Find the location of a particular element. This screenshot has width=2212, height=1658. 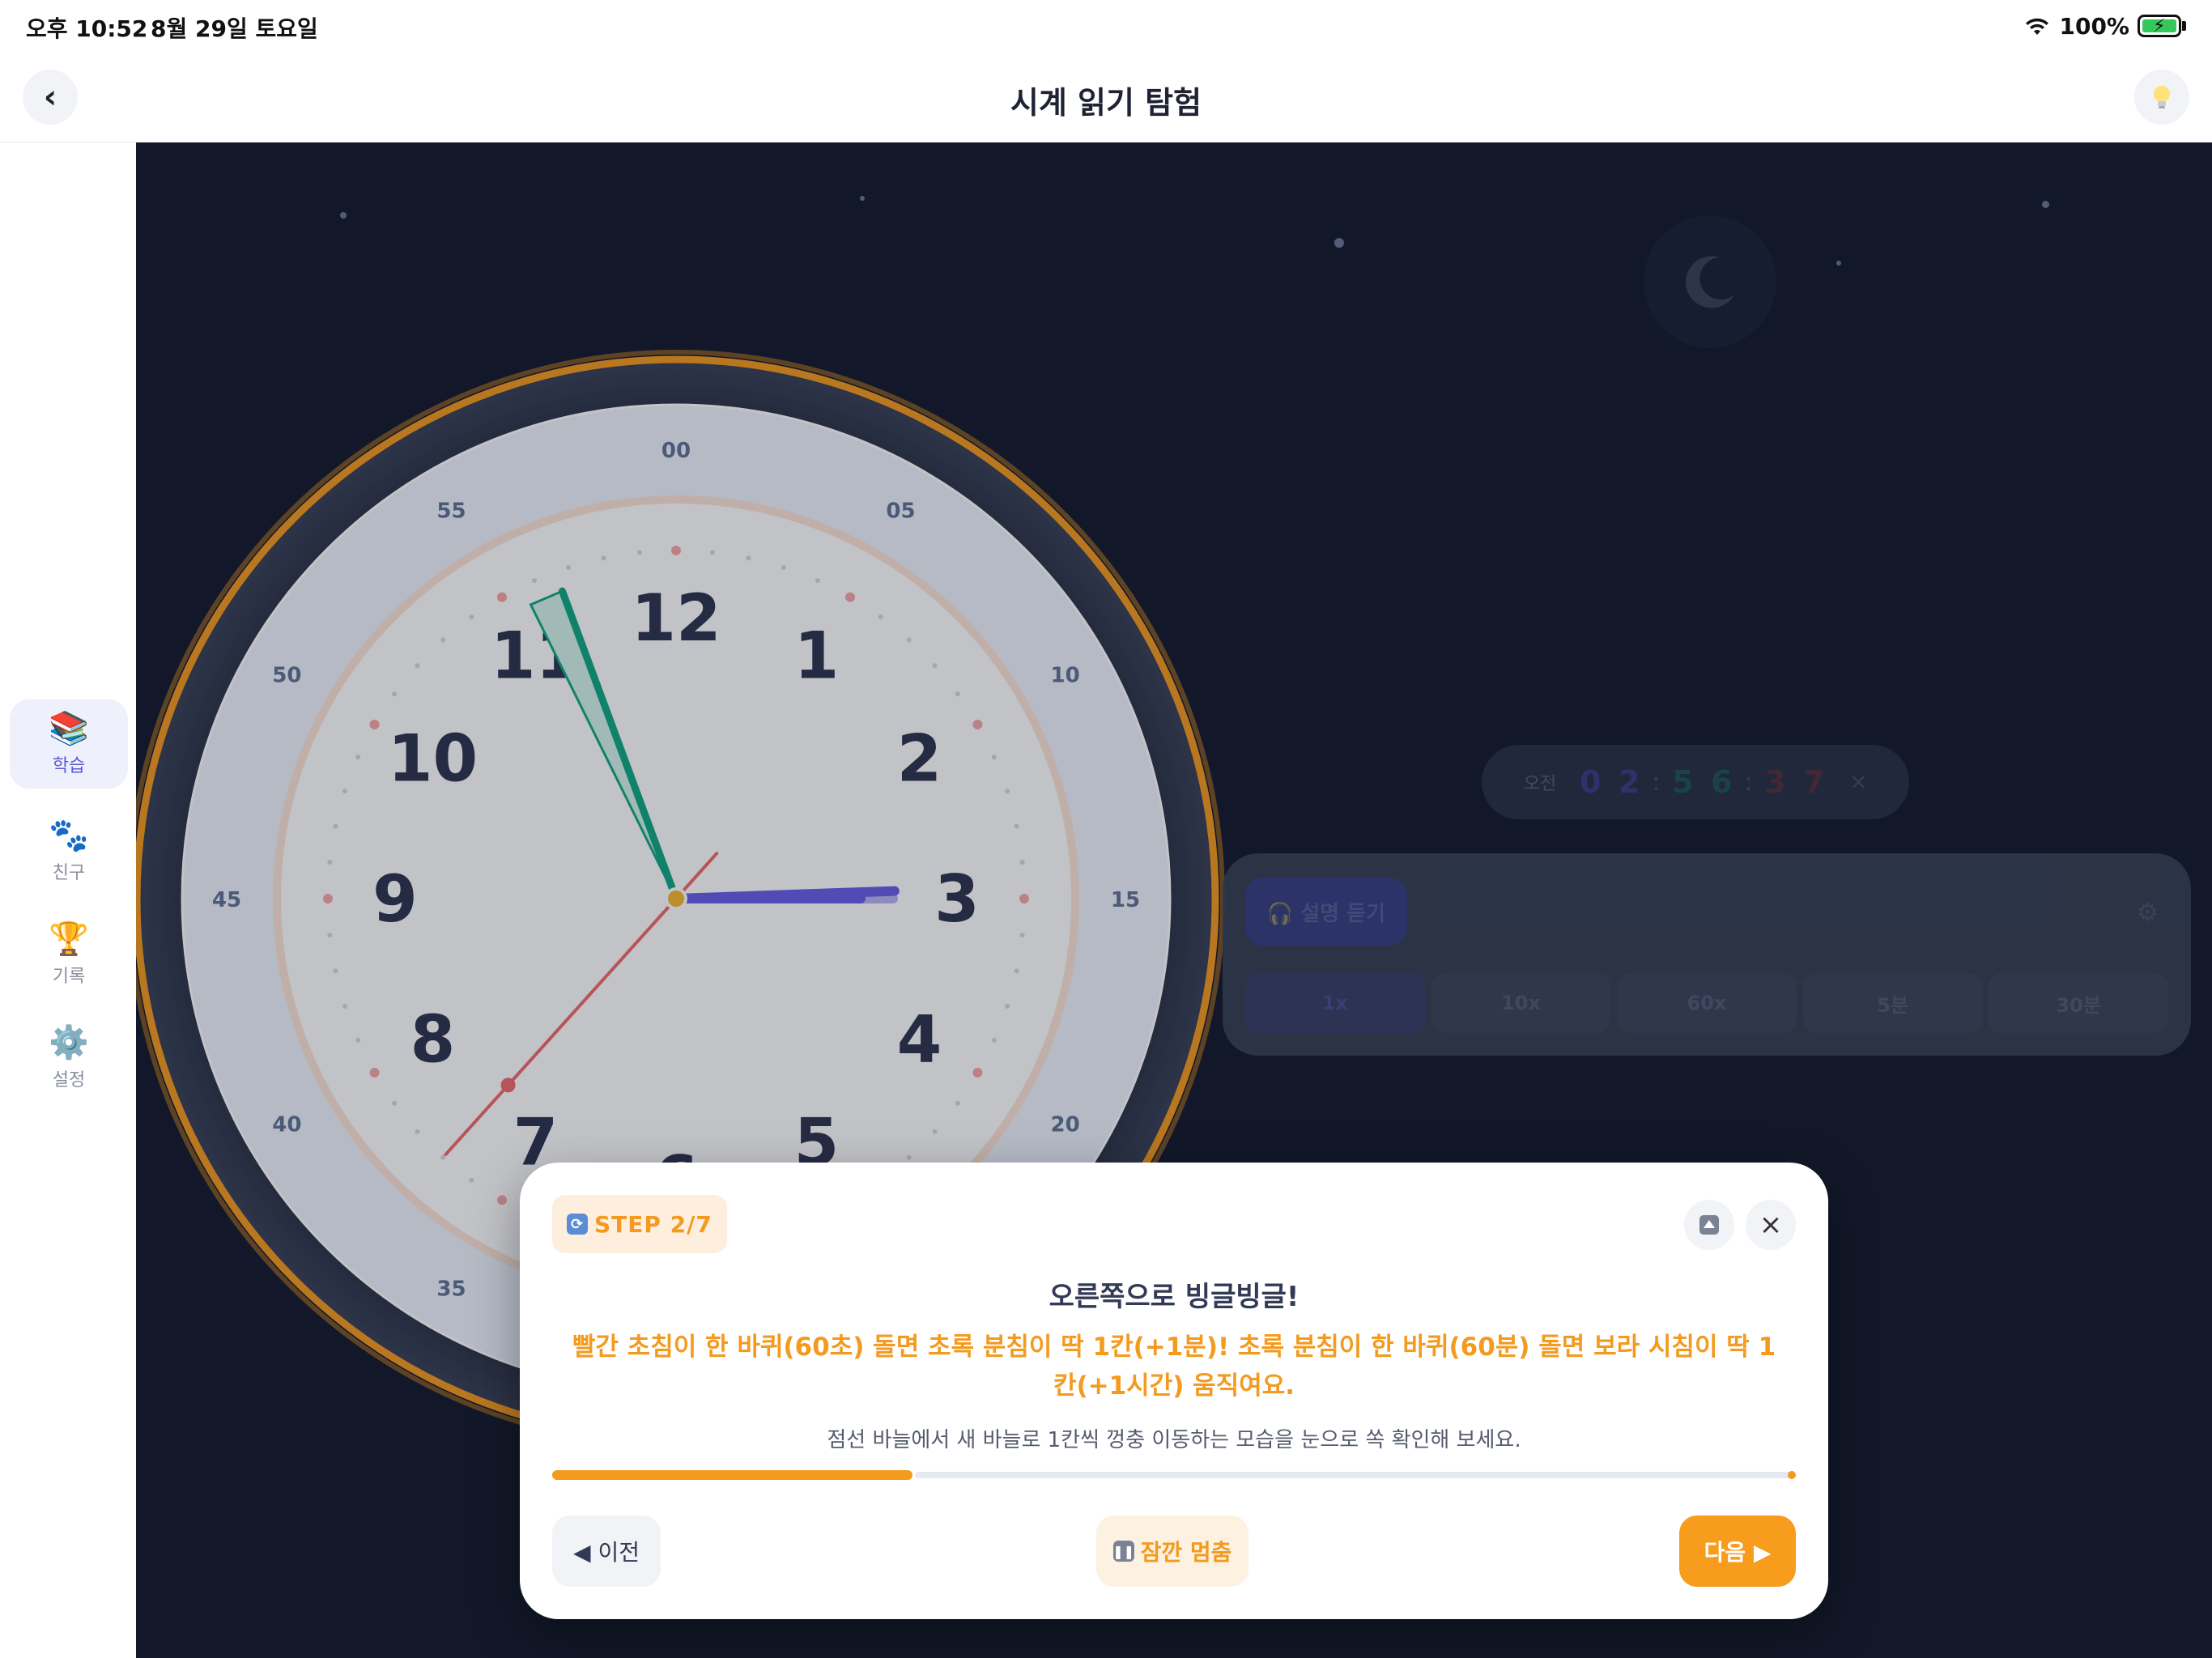

page-title: 시계 읽기 탐험 is located at coordinates (1106, 103).